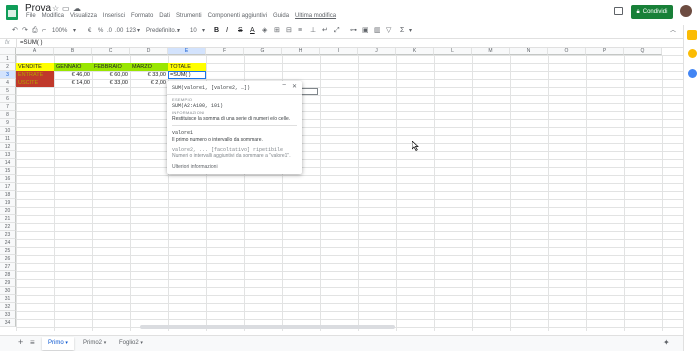 This screenshot has height=351, width=700. I want to click on share-button: 🔒︎ Condividi, so click(652, 12).